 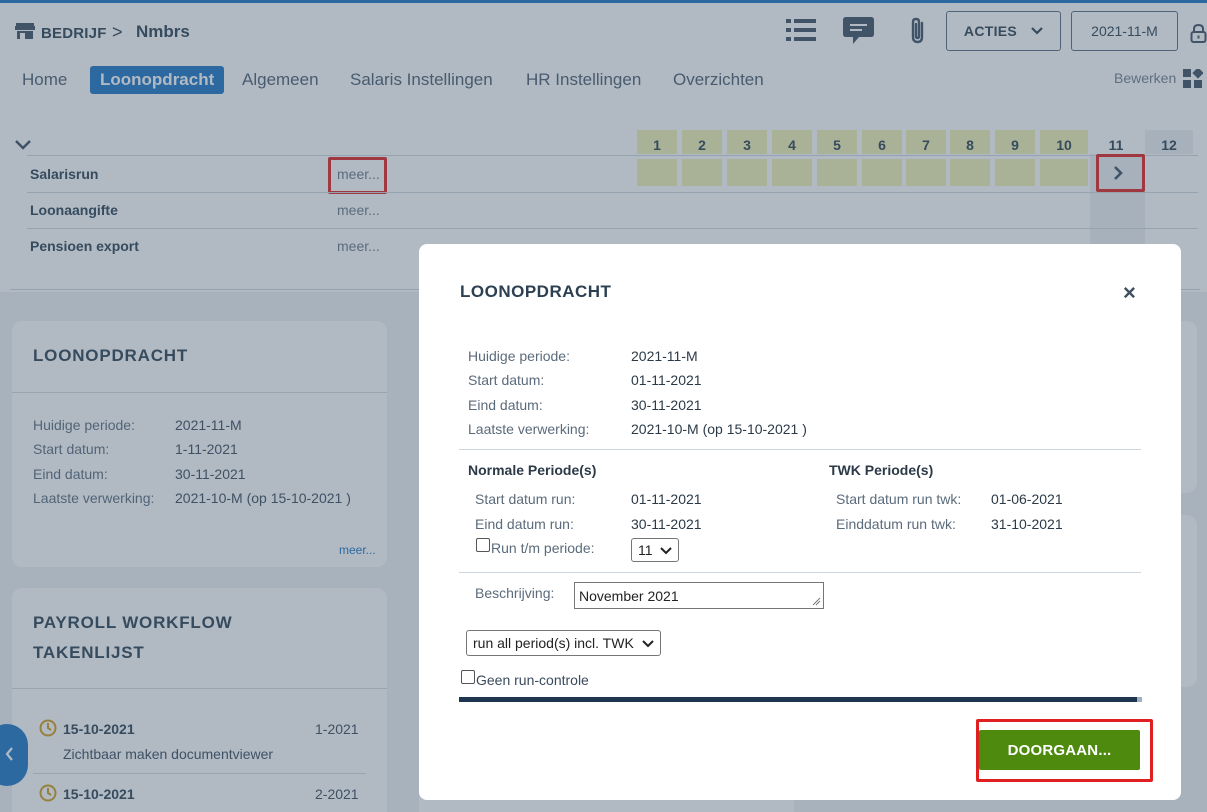 I want to click on eind-datum-value: 30-11-2021, so click(x=666, y=405).